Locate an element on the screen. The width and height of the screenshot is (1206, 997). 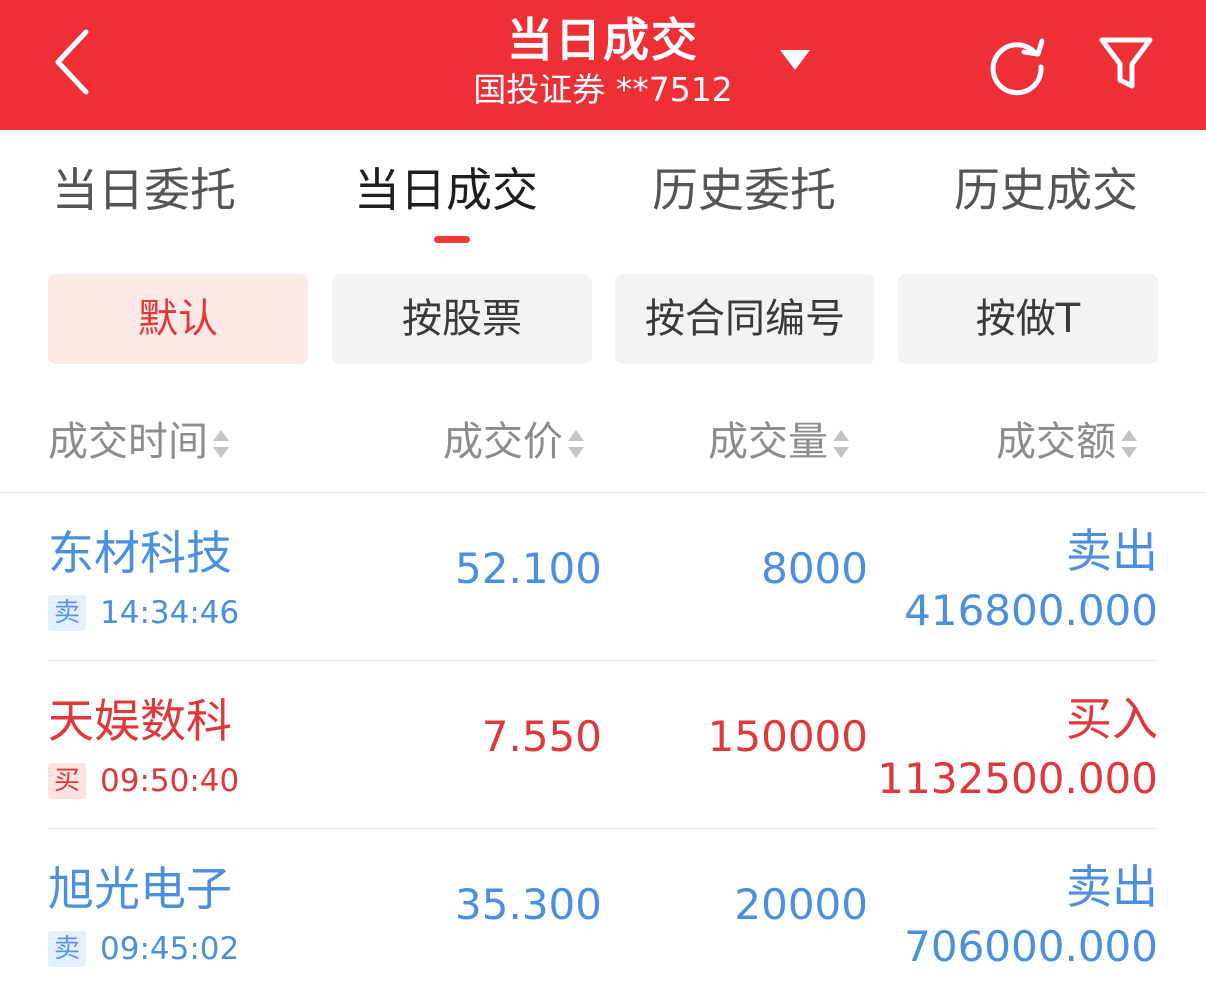
stock-name: 东材科技 is located at coordinates (140, 553).